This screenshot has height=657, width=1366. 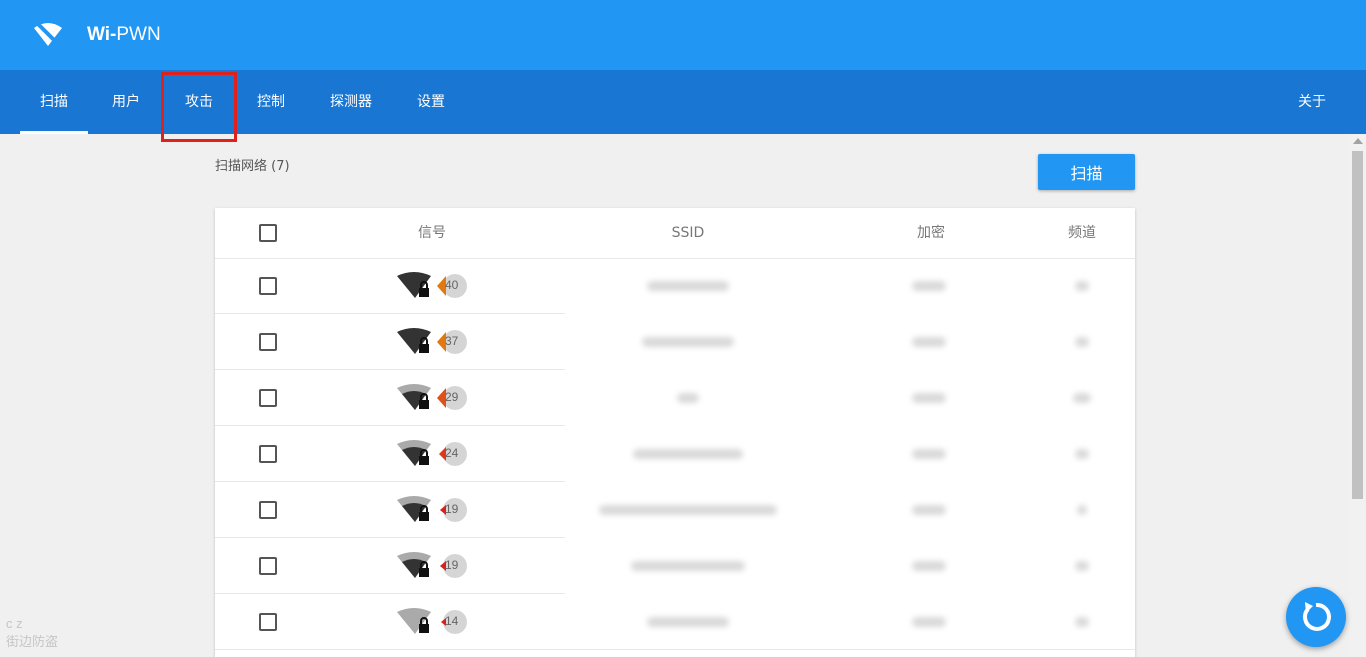 I want to click on refresh-icon, so click(x=1316, y=616).